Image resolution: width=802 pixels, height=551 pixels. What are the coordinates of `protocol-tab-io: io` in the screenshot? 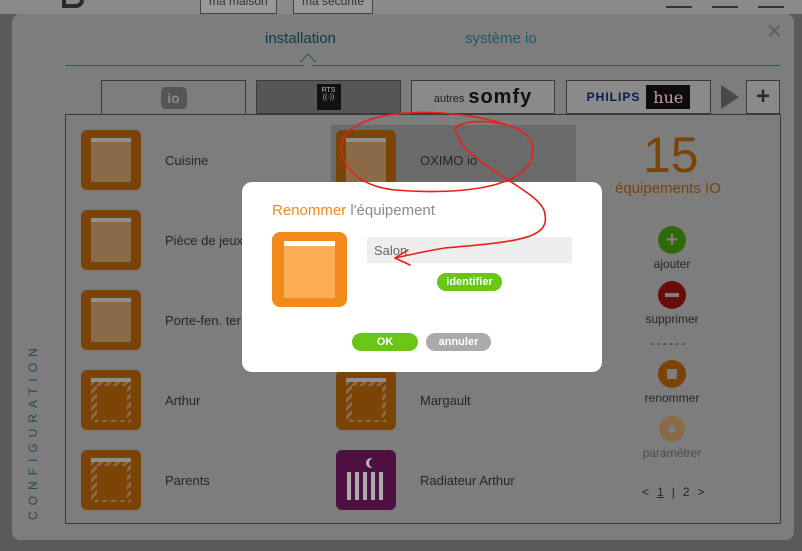 It's located at (173, 97).